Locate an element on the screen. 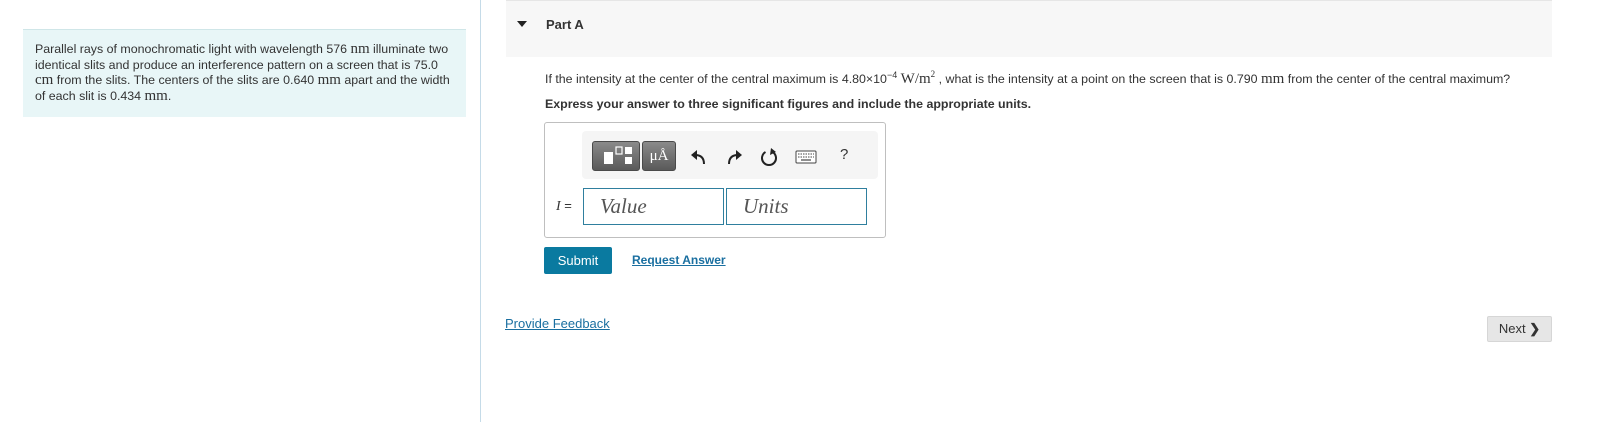  part-title: Part A is located at coordinates (565, 24).